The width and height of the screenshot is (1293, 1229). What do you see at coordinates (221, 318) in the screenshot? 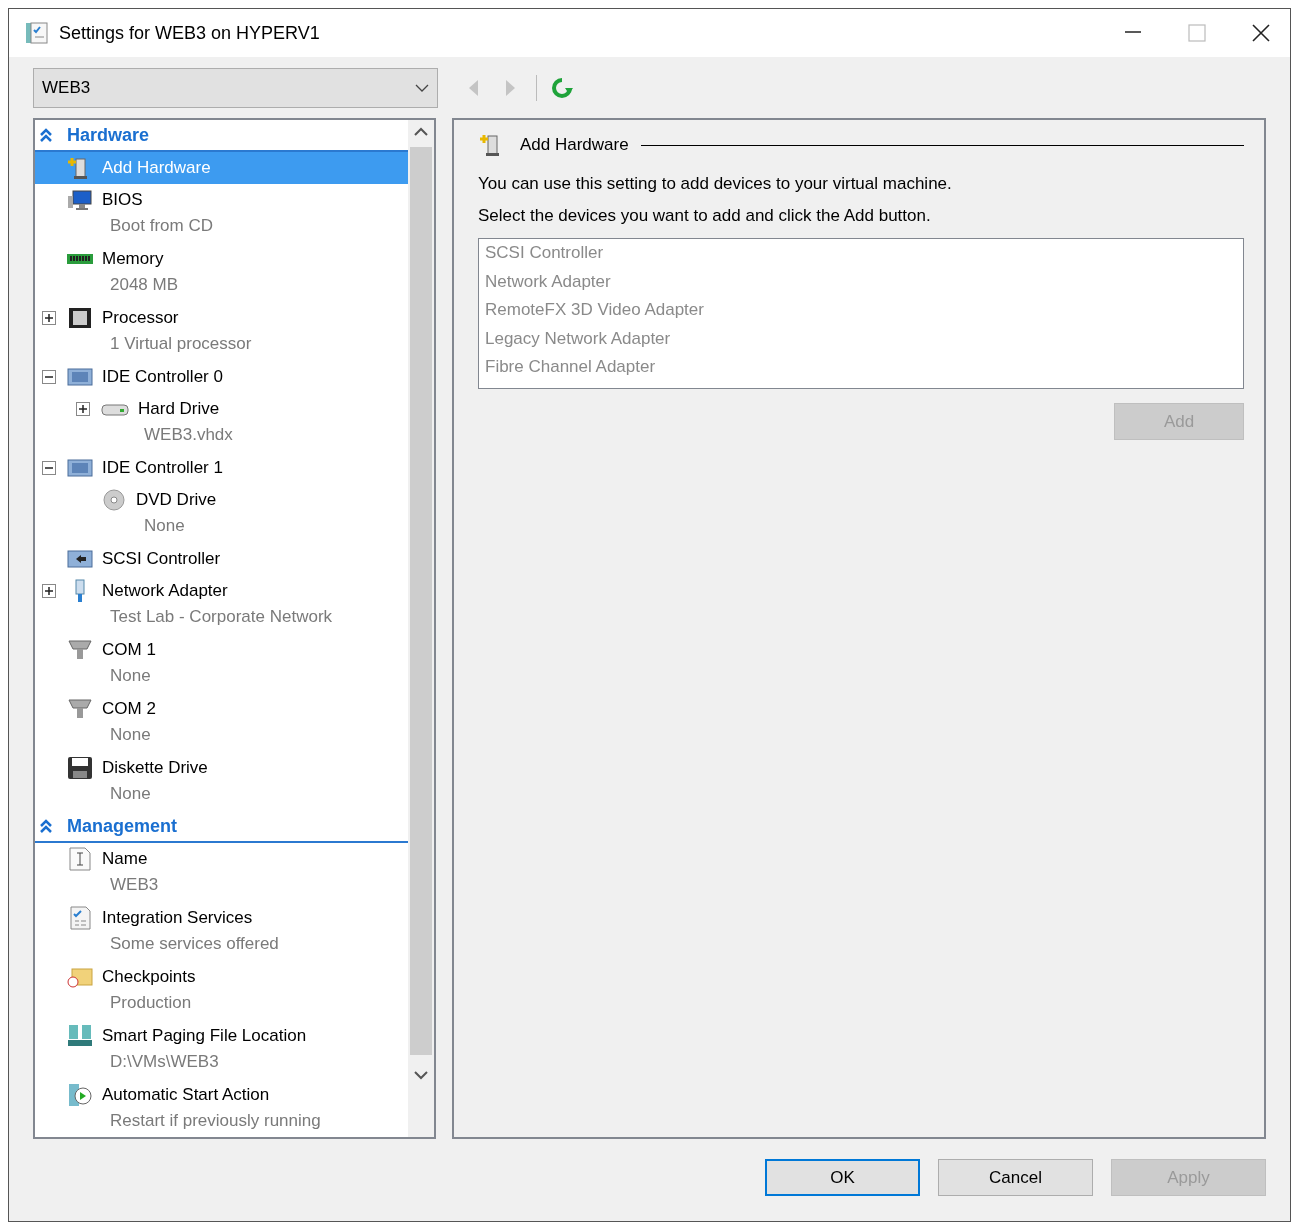
I see `tree-item: Processor` at bounding box center [221, 318].